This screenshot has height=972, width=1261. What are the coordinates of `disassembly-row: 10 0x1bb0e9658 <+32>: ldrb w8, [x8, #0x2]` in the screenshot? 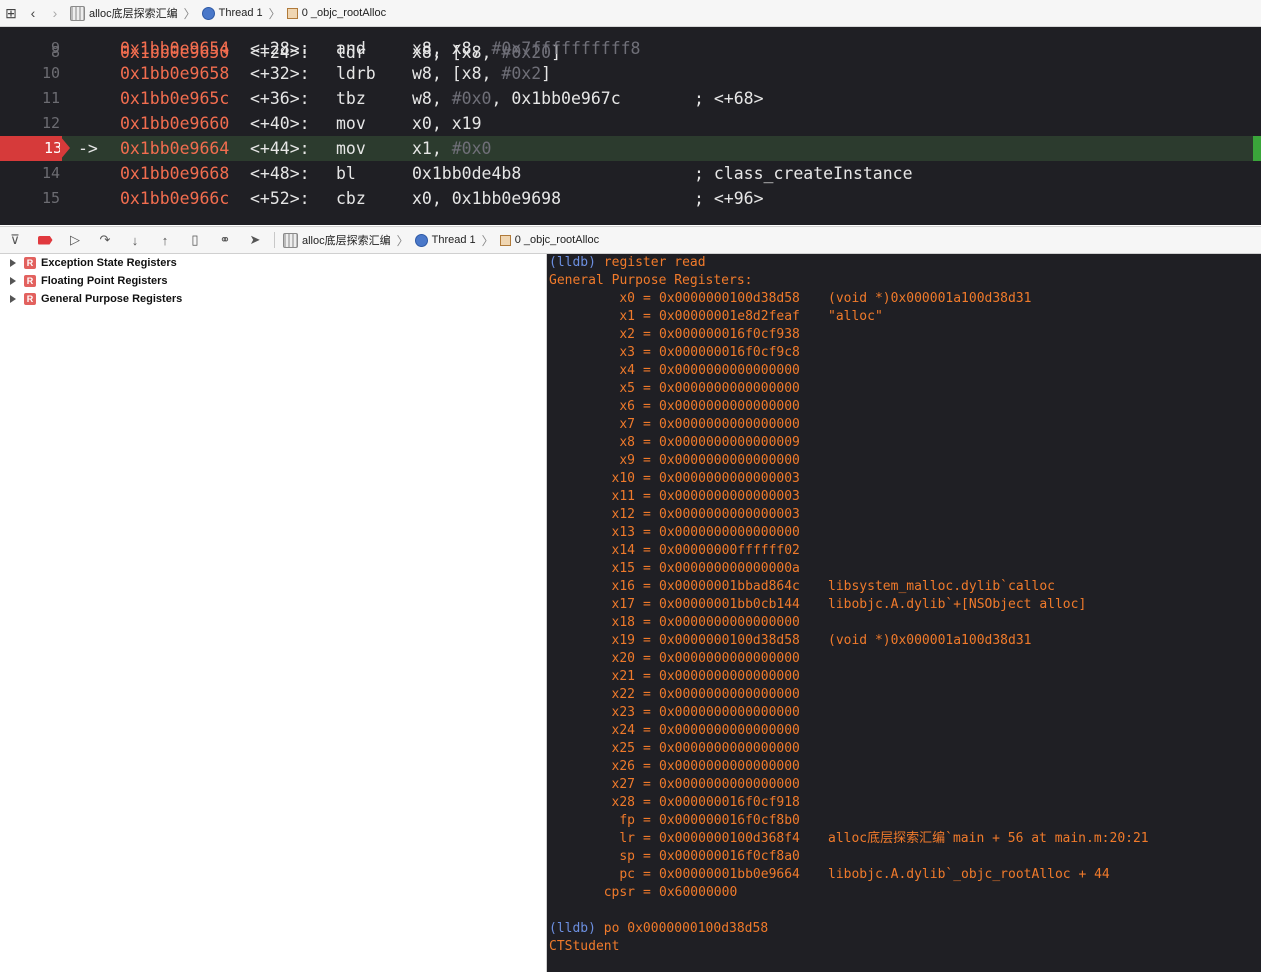 It's located at (630, 73).